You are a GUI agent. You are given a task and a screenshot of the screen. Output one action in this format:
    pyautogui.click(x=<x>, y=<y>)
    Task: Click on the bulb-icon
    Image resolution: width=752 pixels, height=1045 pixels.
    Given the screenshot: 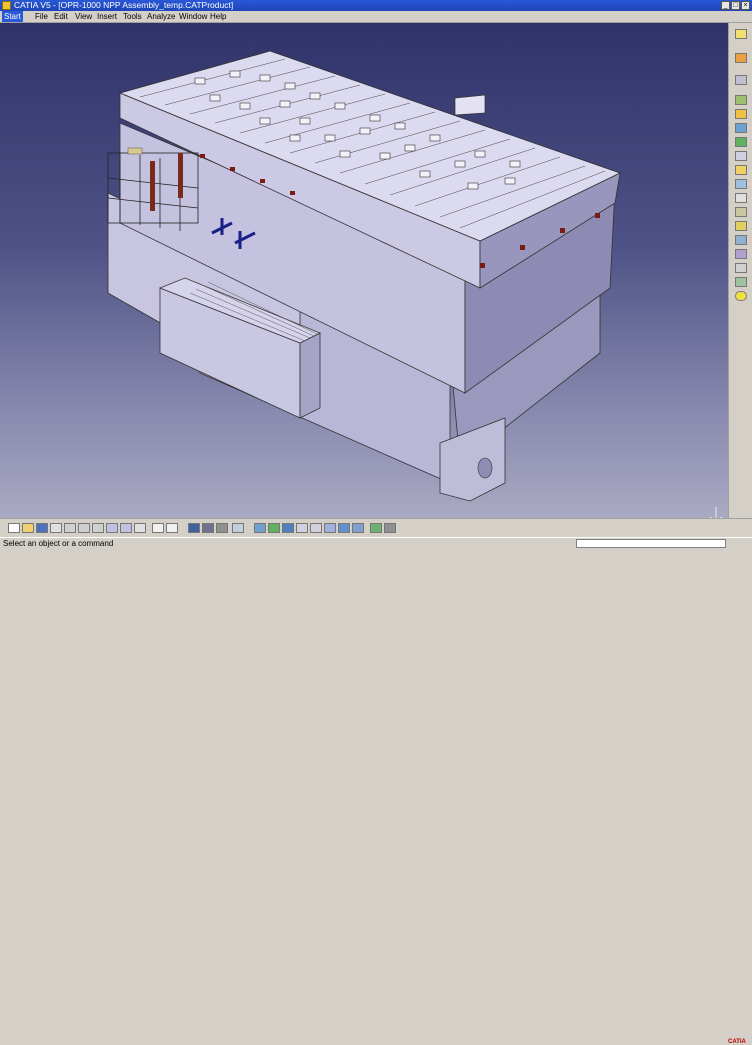 What is the action you would take?
    pyautogui.click(x=741, y=296)
    